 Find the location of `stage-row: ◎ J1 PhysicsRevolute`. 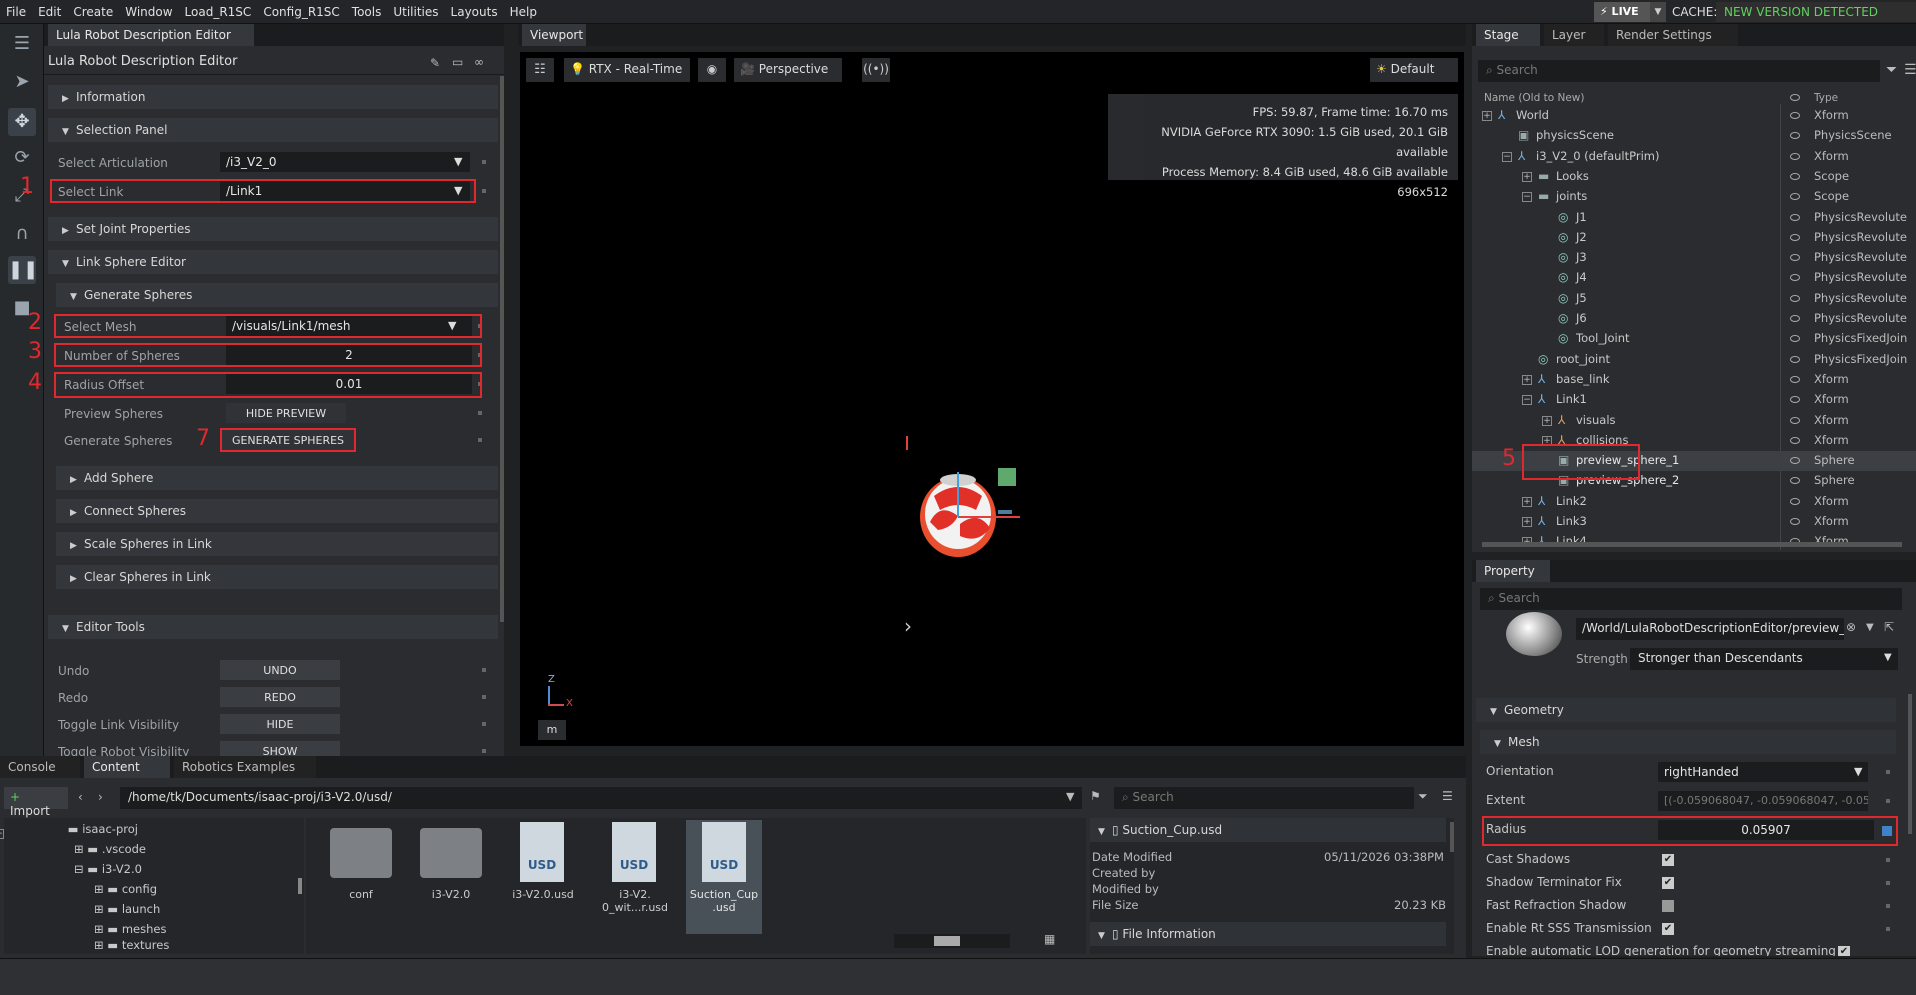

stage-row: ◎ J1 PhysicsRevolute is located at coordinates (1694, 218).